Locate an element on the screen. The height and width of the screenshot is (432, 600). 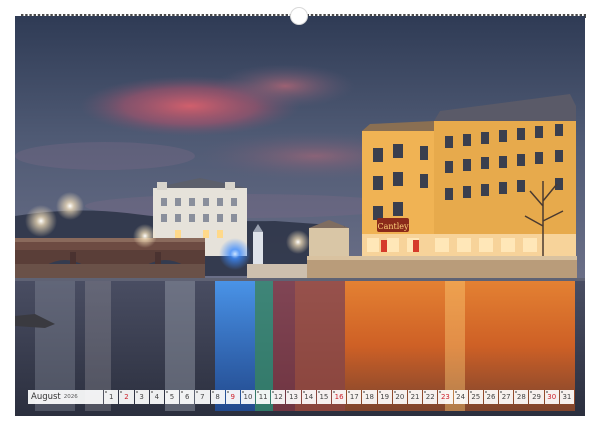
day-cell: 2 is located at coordinates (126, 397).